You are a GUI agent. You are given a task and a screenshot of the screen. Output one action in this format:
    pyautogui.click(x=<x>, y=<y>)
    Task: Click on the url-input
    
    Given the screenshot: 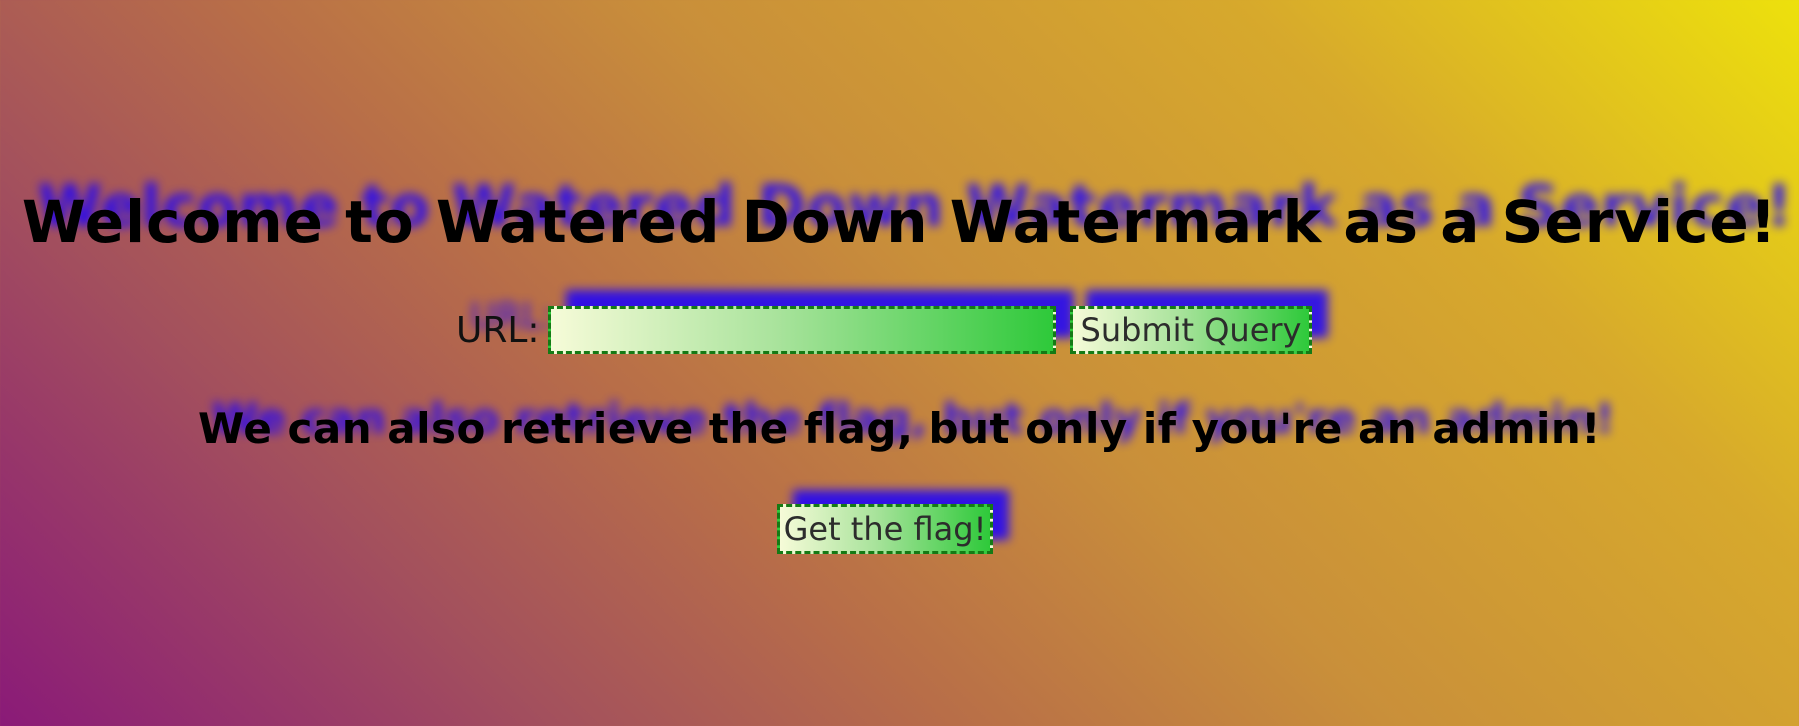 What is the action you would take?
    pyautogui.click(x=802, y=330)
    